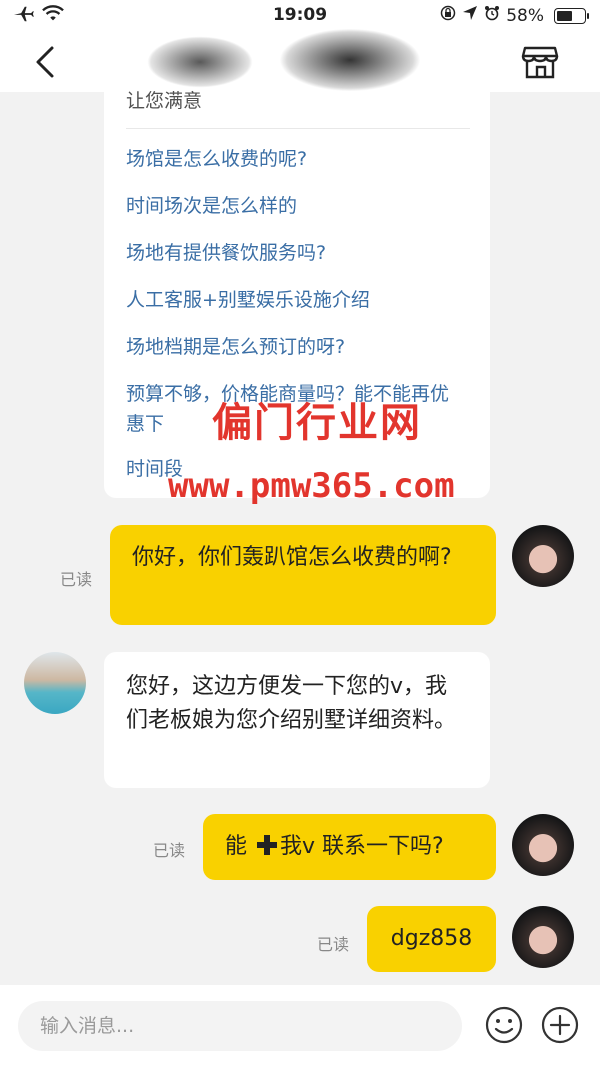 The width and height of the screenshot is (600, 1067). I want to click on battery-icon, so click(571, 15).